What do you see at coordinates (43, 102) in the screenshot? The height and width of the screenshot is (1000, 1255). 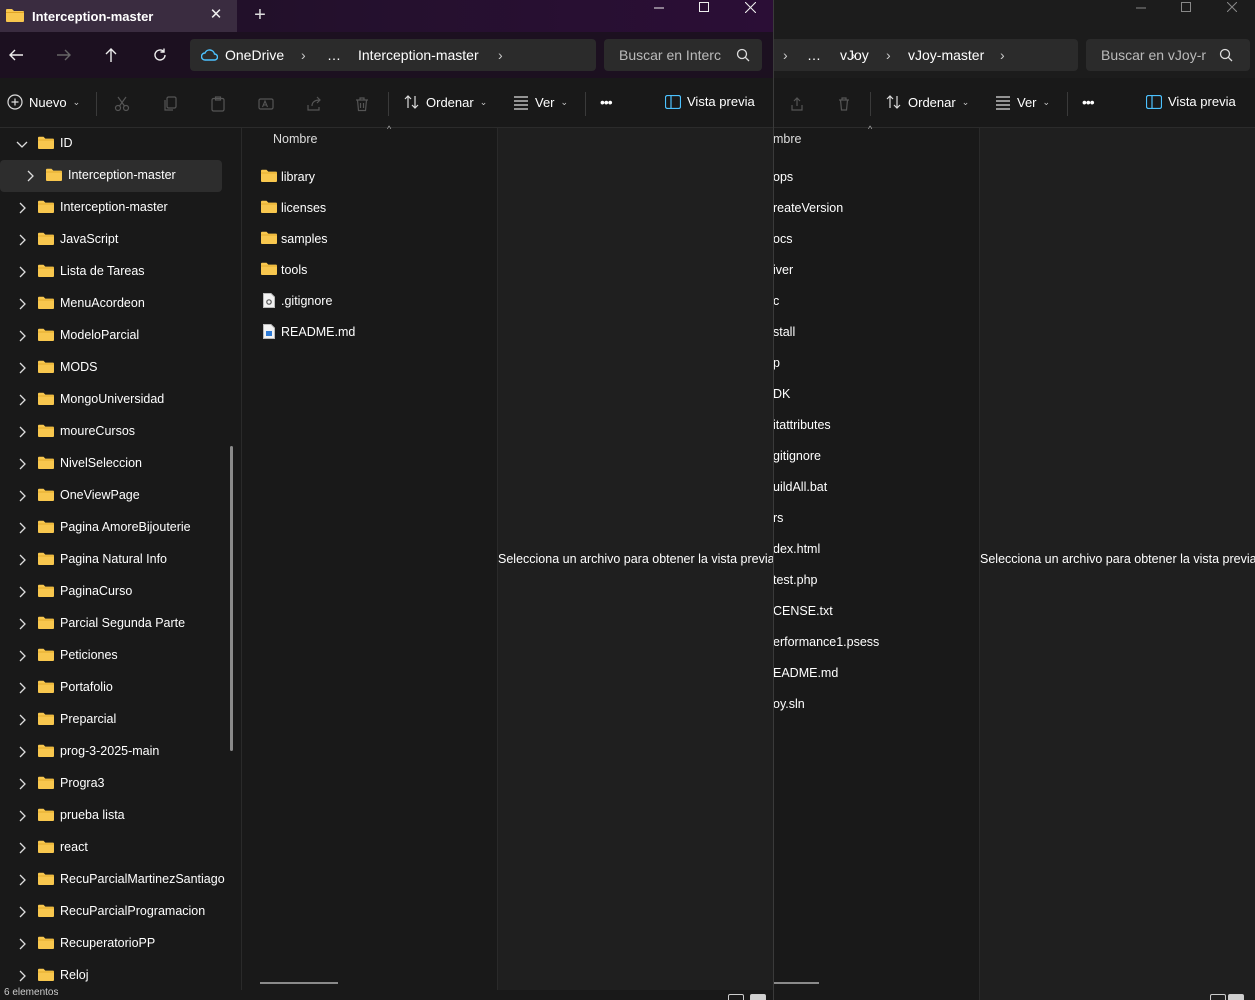 I see `new-button: Nuevo ⌄` at bounding box center [43, 102].